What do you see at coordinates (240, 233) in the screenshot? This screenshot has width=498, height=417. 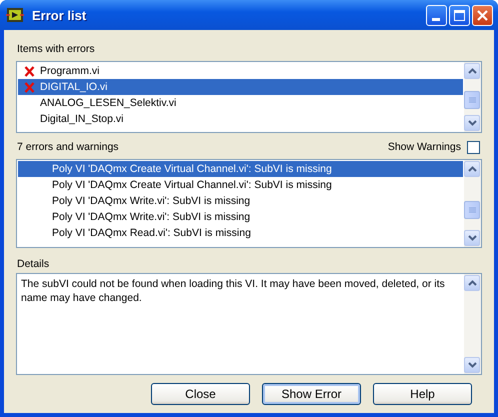 I see `list-item: Poly VI 'DAQmx Read.vi': SubVI is missing` at bounding box center [240, 233].